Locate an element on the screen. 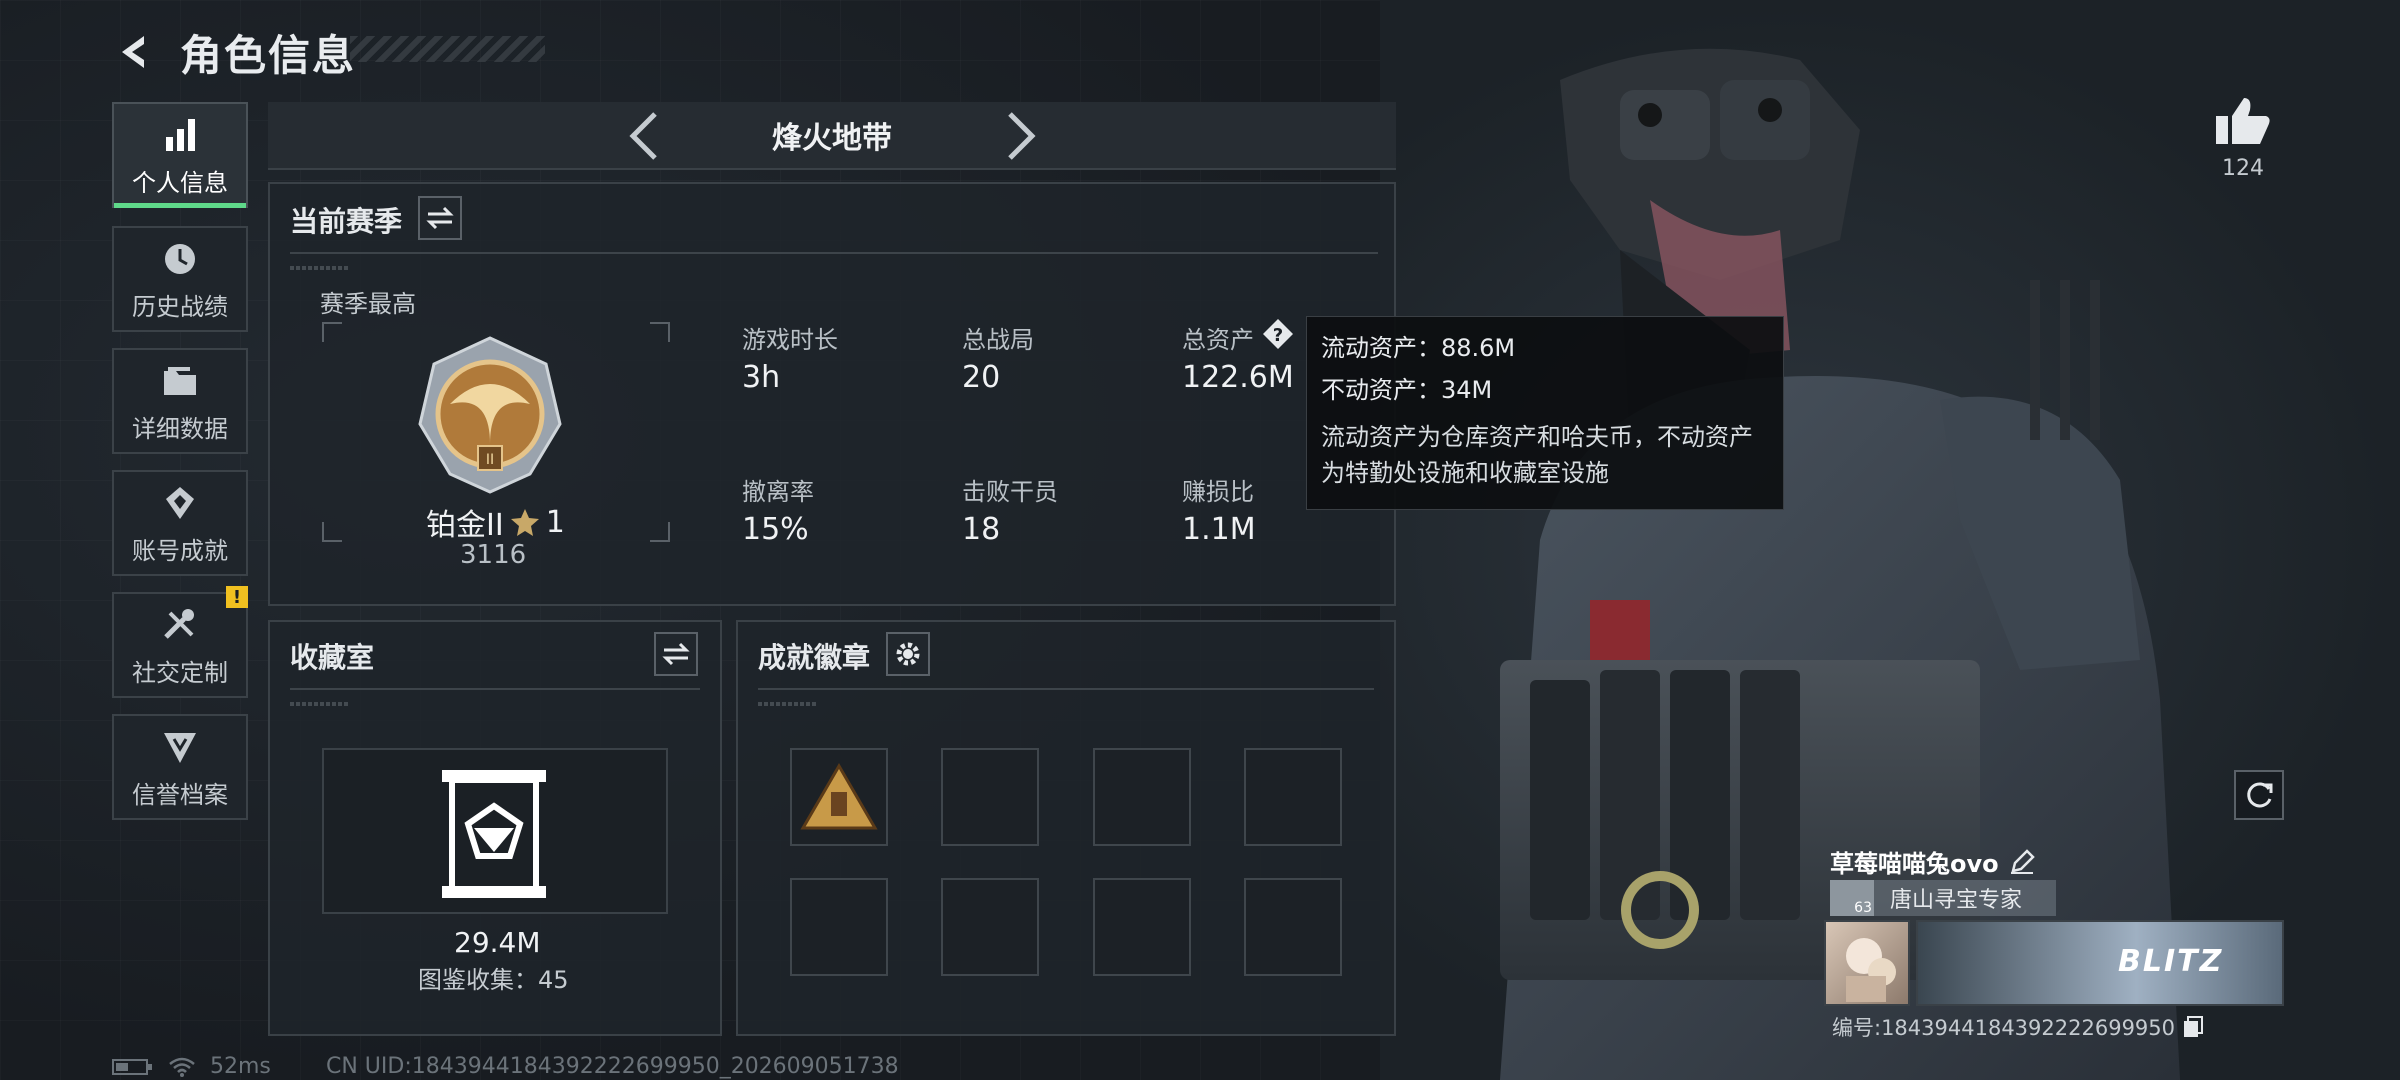  mode-title: 烽火地带 is located at coordinates (832, 138).